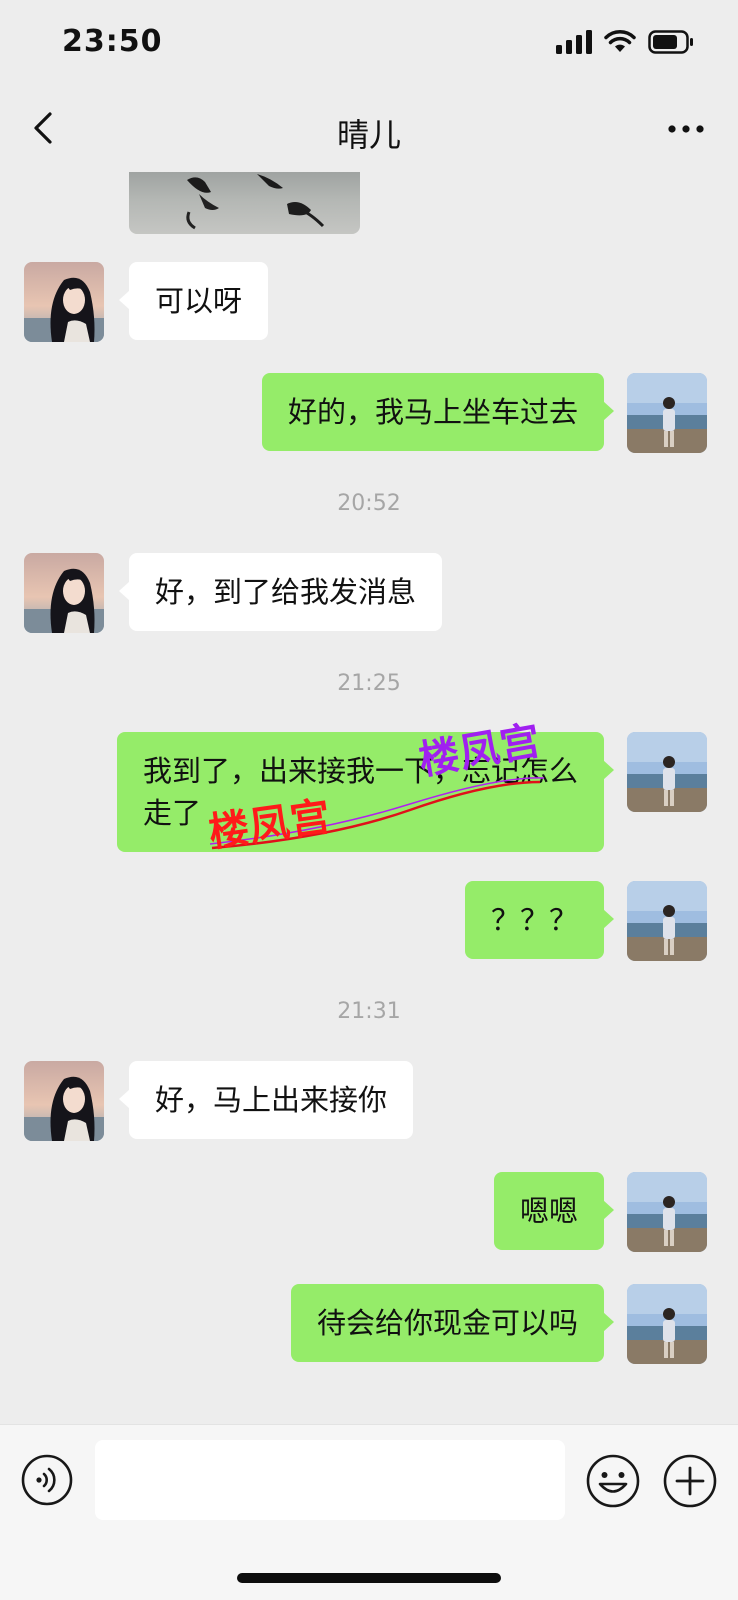 The width and height of the screenshot is (738, 1600). I want to click on wifi-icon, so click(620, 41).